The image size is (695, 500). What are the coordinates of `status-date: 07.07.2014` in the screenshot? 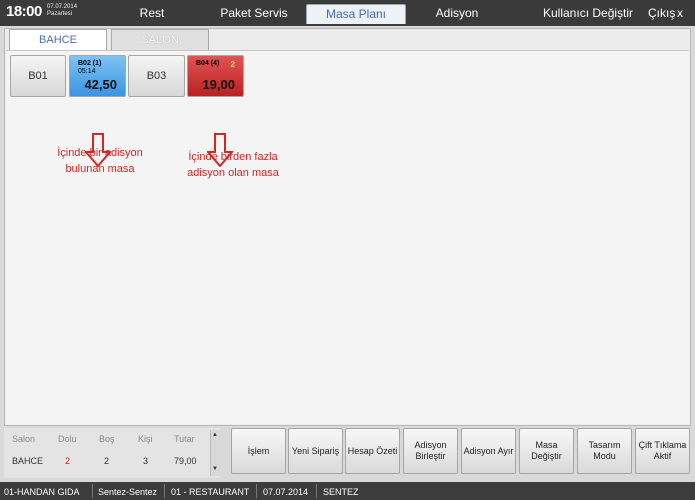 It's located at (286, 492).